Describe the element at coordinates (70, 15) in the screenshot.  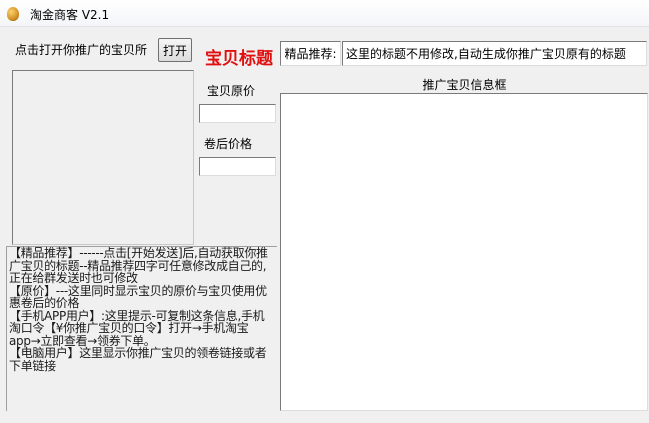
I see `window-title: 淘金商客 V2.1` at that location.